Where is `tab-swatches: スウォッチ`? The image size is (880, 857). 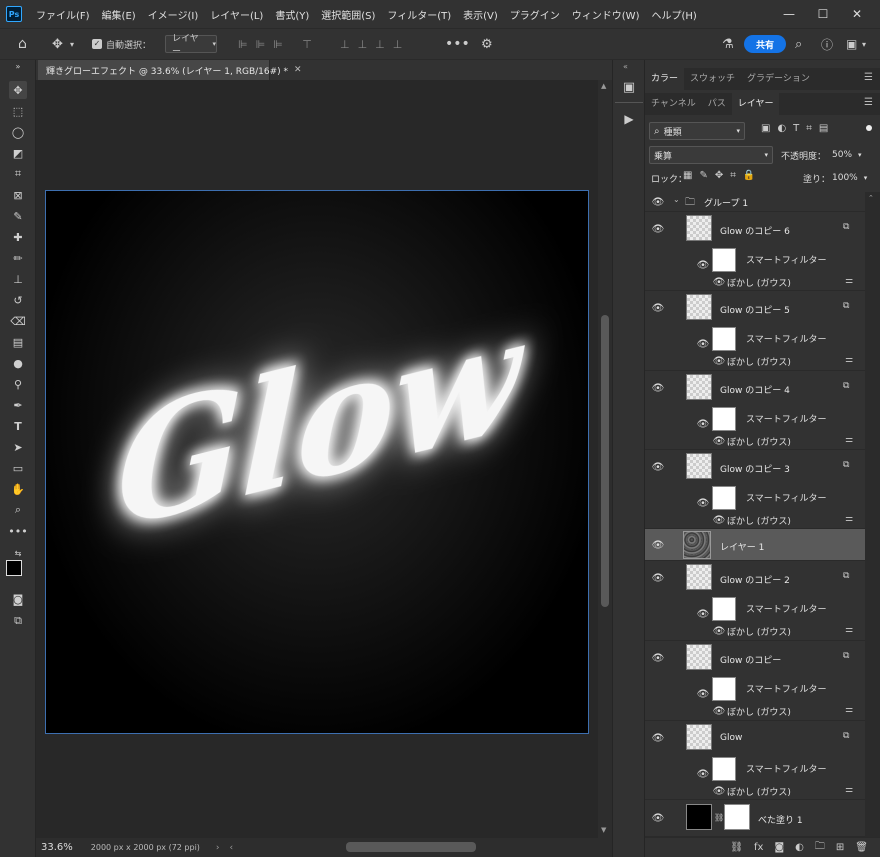 tab-swatches: スウォッチ is located at coordinates (712, 79).